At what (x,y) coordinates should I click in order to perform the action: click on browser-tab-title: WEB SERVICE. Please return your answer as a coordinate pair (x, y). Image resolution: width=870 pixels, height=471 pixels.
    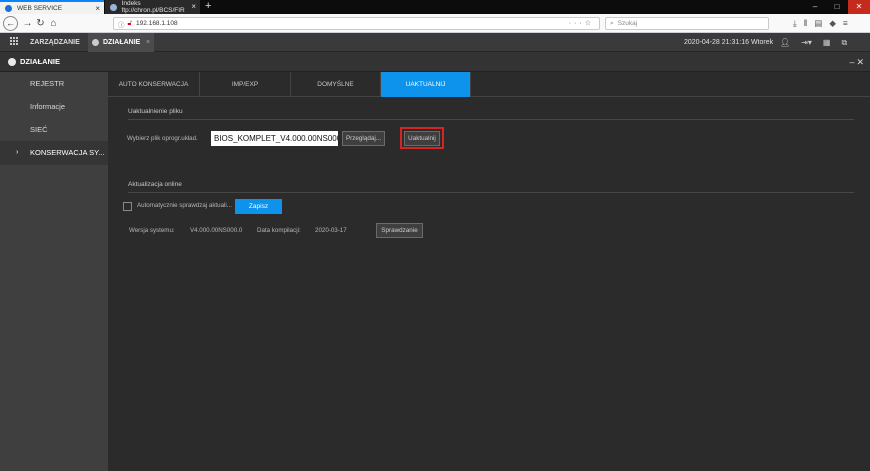
    Looking at the image, I should click on (40, 8).